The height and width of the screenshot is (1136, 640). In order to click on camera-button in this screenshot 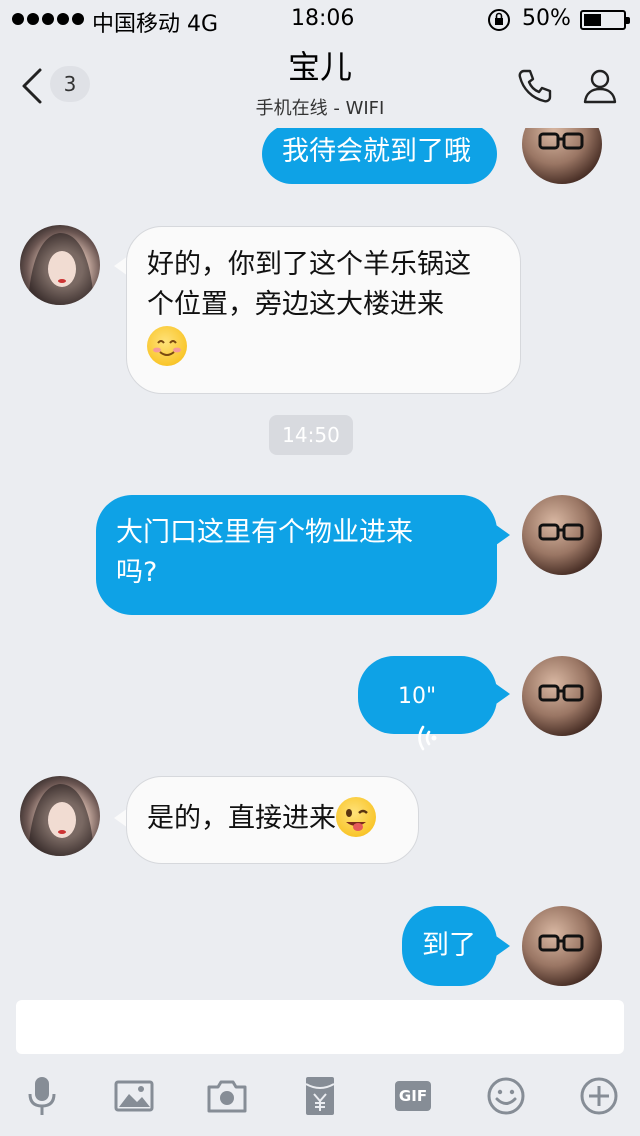, I will do `click(227, 1096)`.